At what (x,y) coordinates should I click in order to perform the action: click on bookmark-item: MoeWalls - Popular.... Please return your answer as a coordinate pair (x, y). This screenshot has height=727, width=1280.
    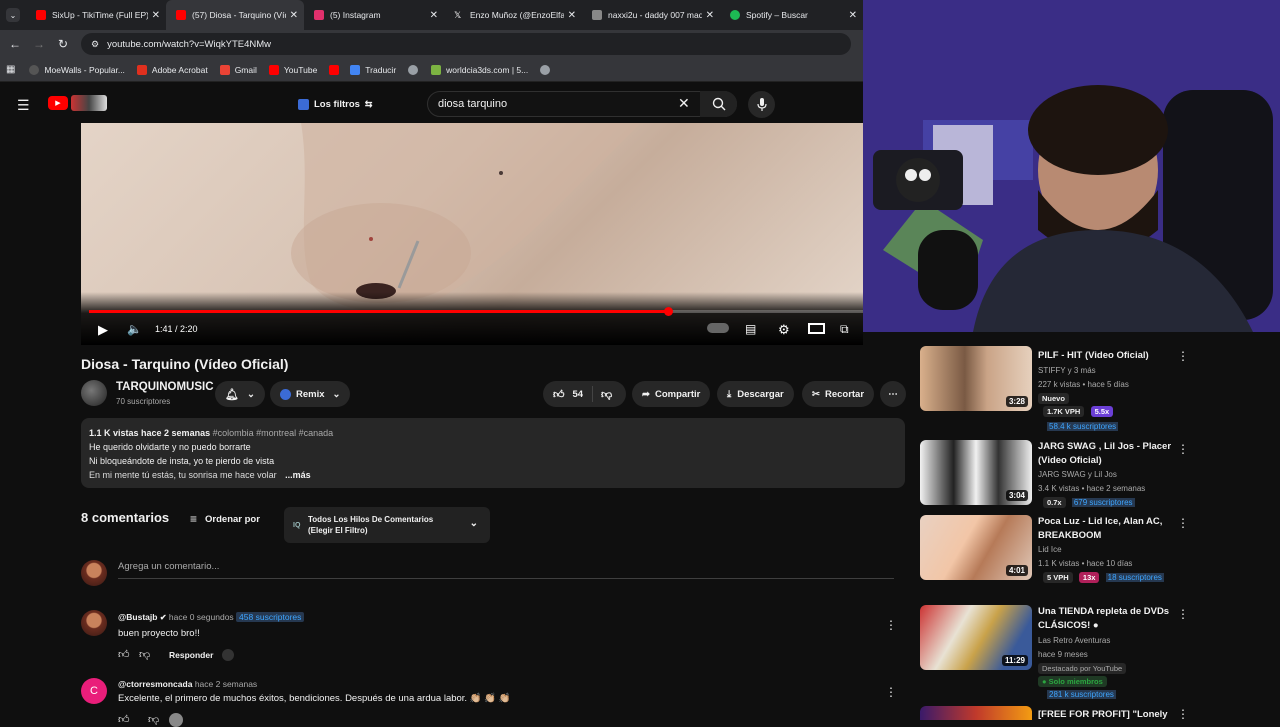
    Looking at the image, I should click on (77, 69).